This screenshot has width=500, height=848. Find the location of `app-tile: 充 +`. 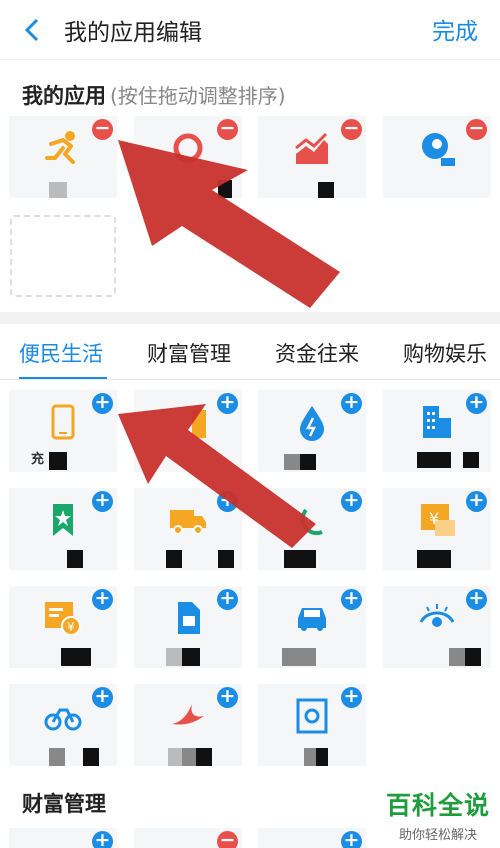

app-tile: 充 + is located at coordinates (63, 431).